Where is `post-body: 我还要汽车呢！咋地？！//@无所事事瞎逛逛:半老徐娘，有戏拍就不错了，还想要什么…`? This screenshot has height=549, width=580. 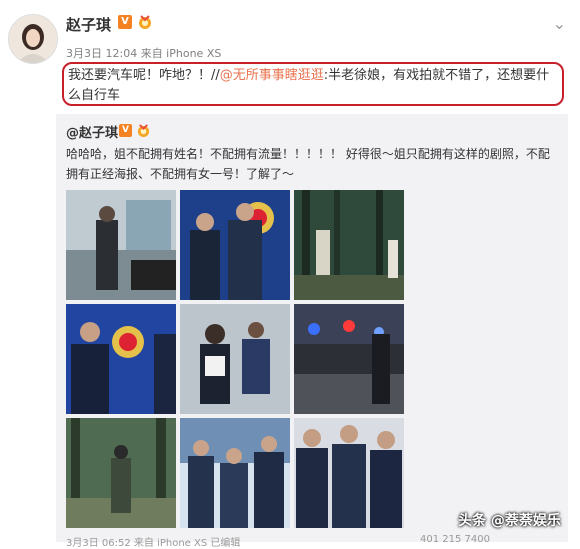 post-body: 我还要汽车呢！咋地？！//@无所事事瞎逛逛:半老徐娘，有戏拍就不错了，还想要什么… is located at coordinates (313, 84).